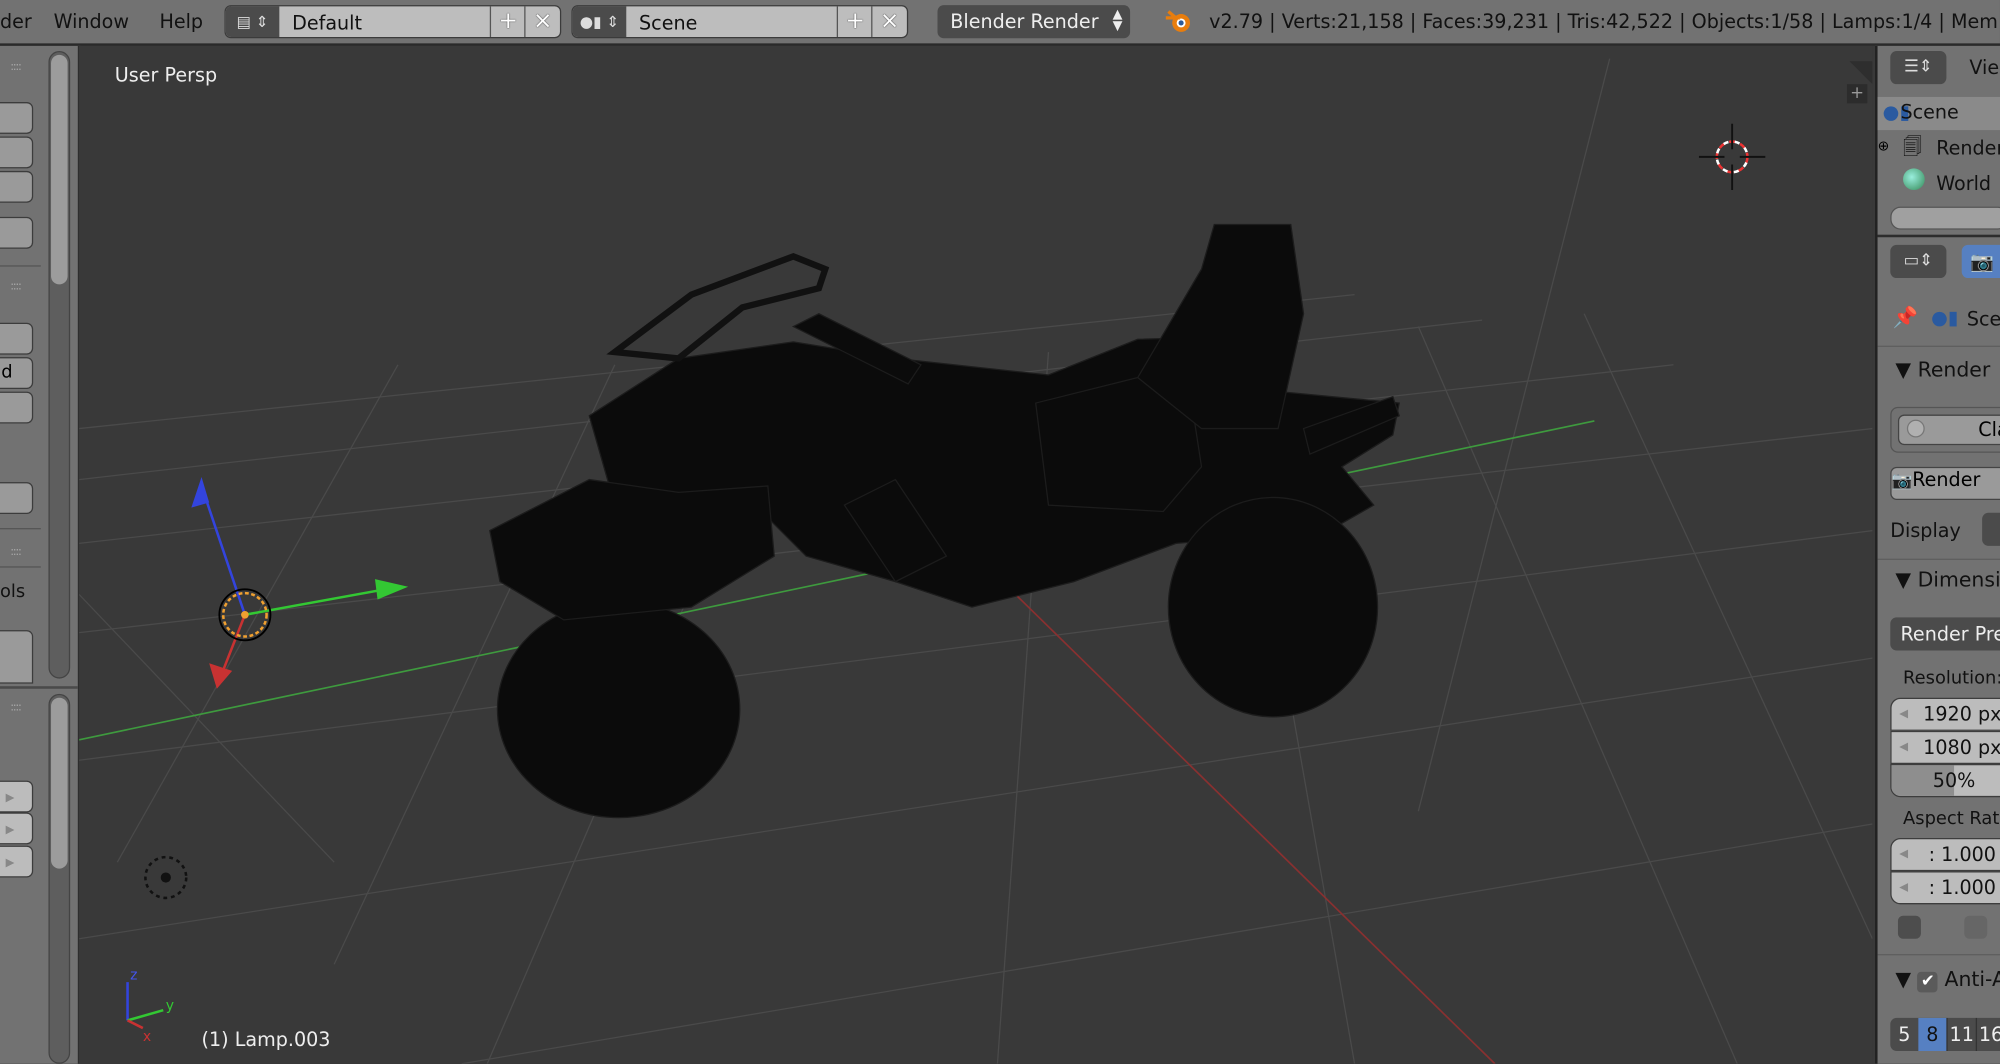 The width and height of the screenshot is (2000, 1064). I want to click on aspect-y-field: ◀: 1.000, so click(1945, 888).